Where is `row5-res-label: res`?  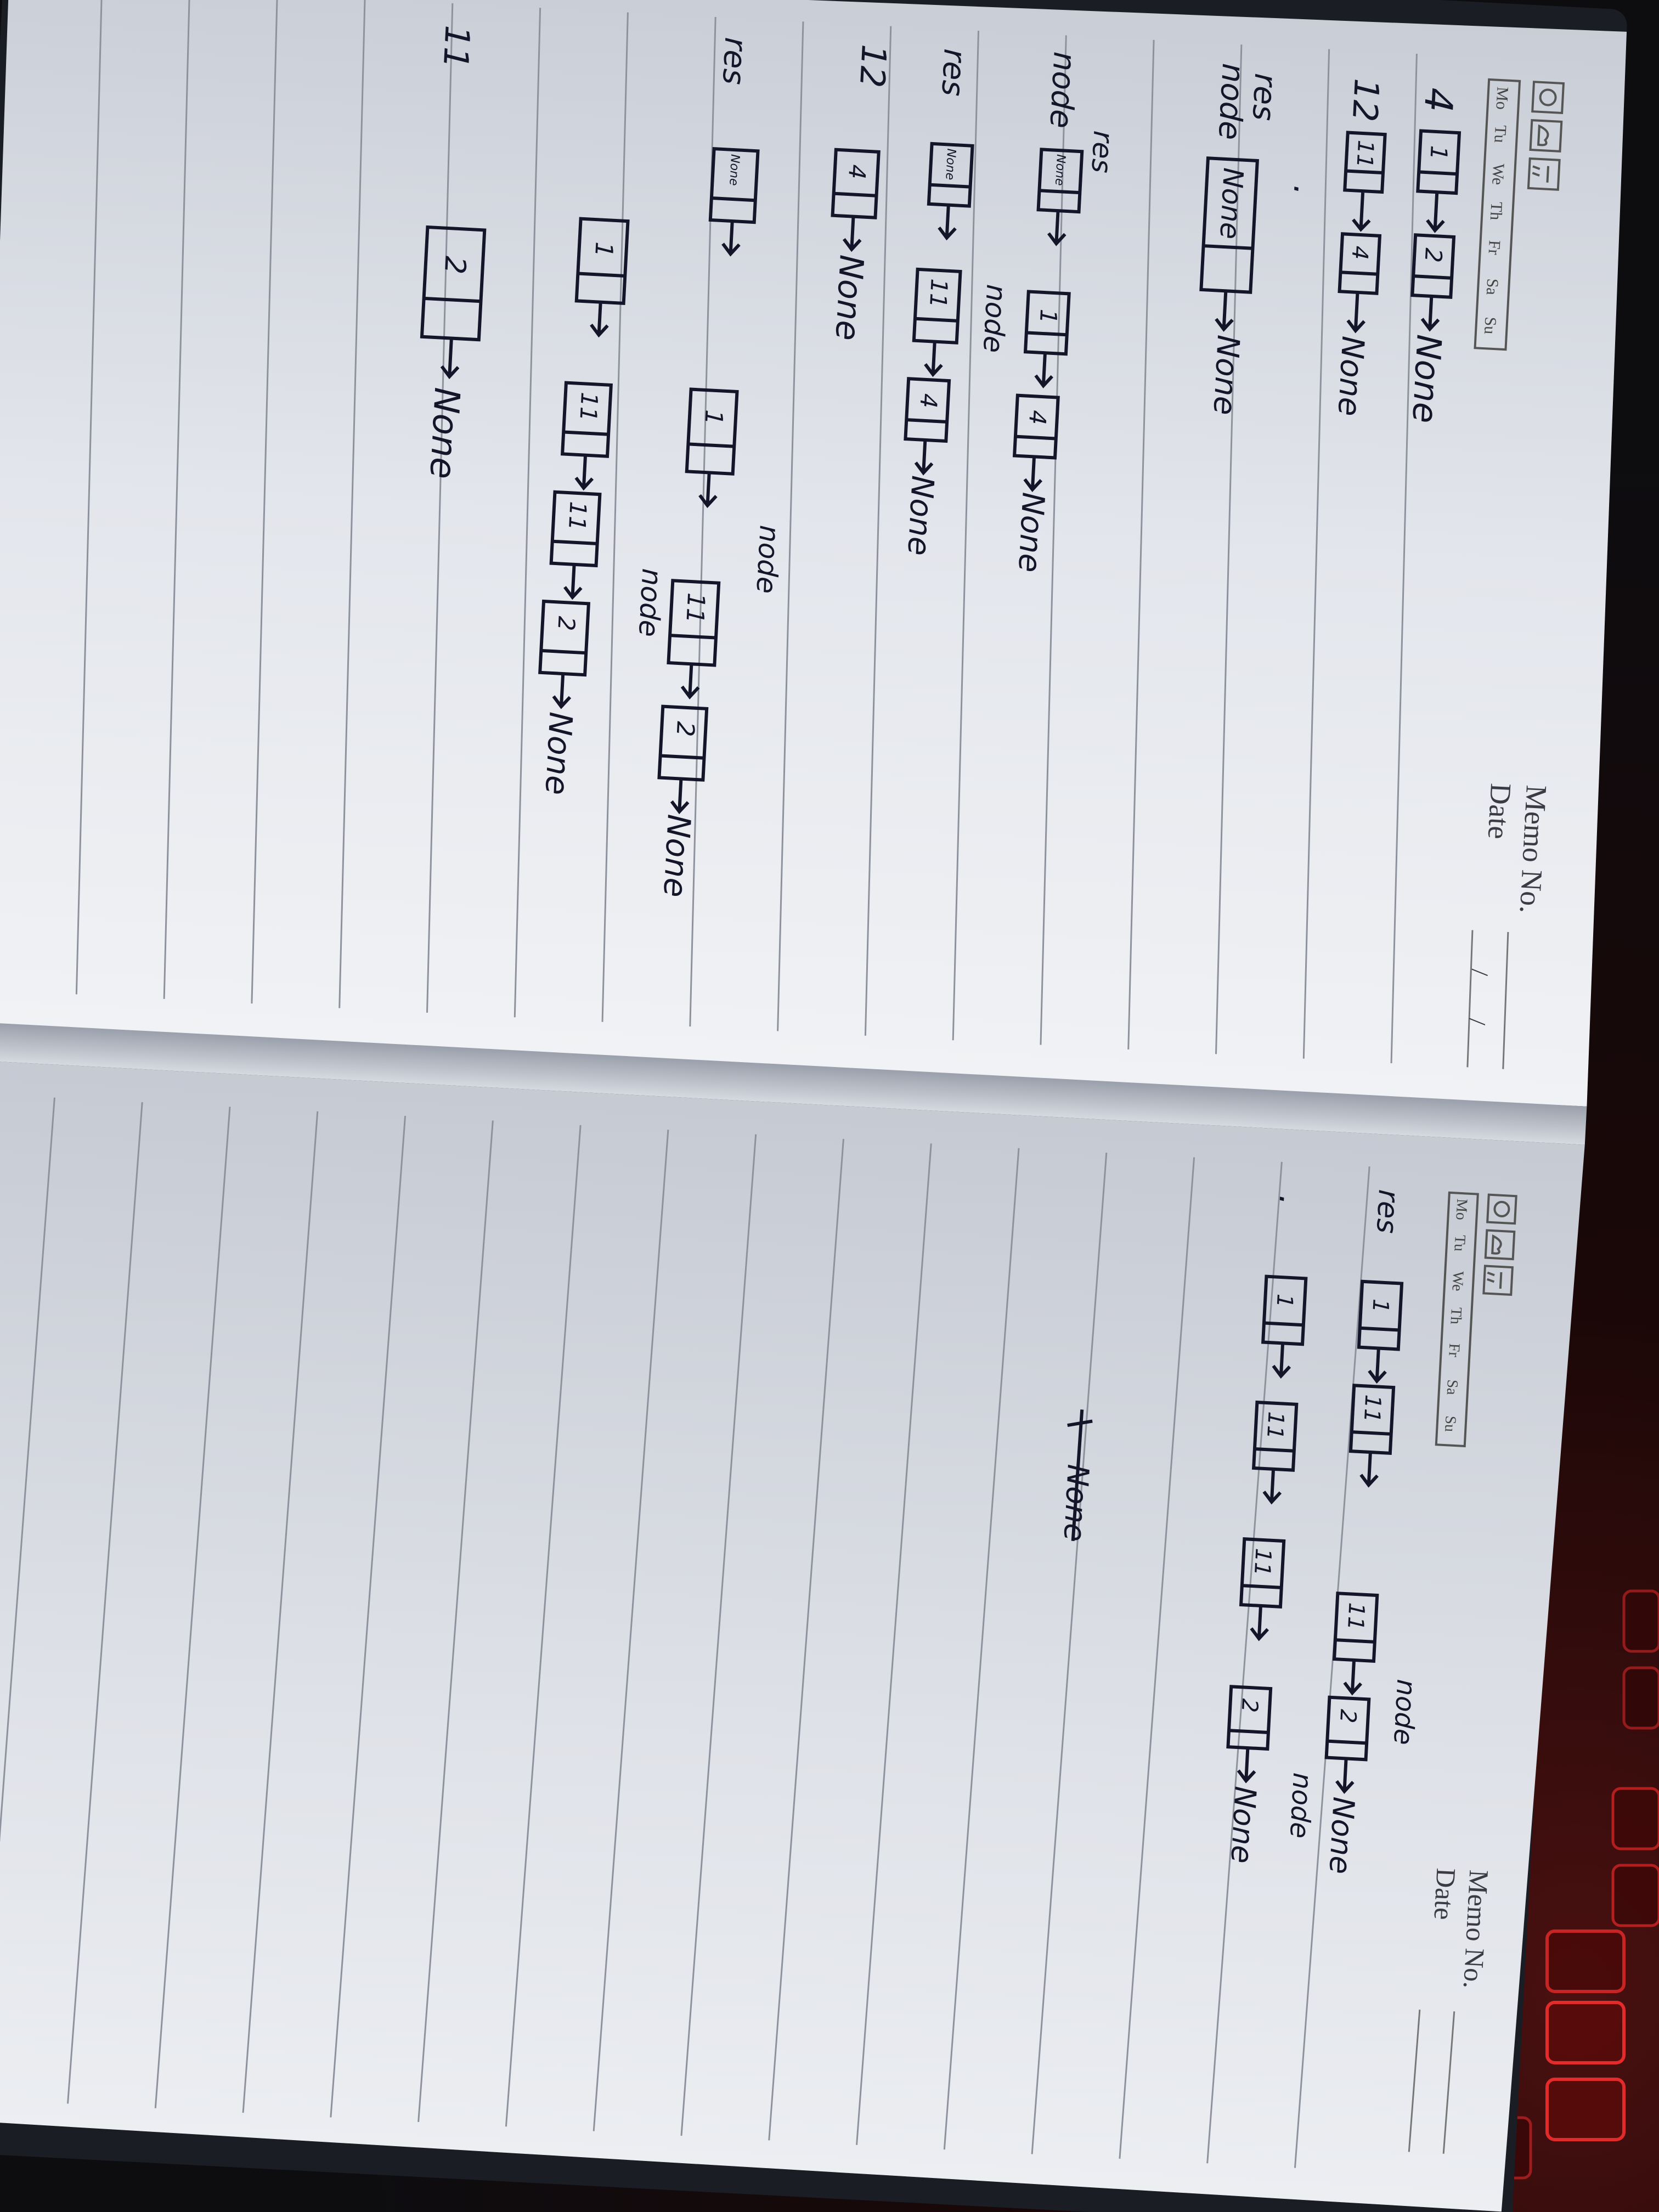
row5-res-label: res is located at coordinates (953, 73).